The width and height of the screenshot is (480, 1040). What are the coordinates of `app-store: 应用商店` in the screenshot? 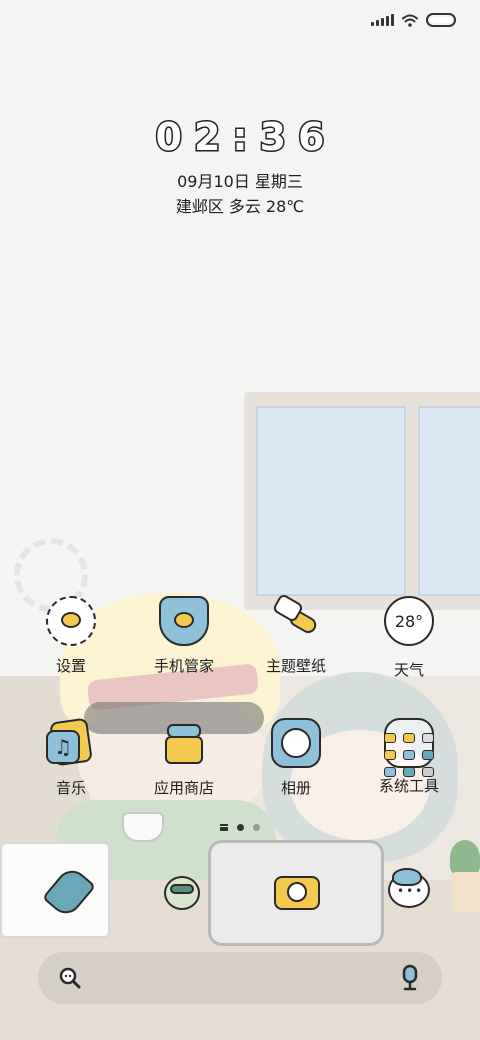 It's located at (184, 758).